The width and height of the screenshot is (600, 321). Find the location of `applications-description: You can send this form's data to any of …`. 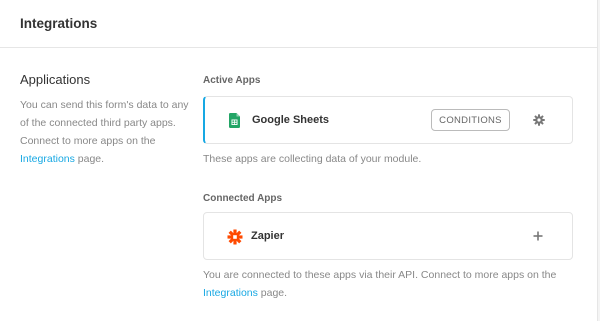

applications-description: You can send this form's data to any of … is located at coordinates (105, 132).